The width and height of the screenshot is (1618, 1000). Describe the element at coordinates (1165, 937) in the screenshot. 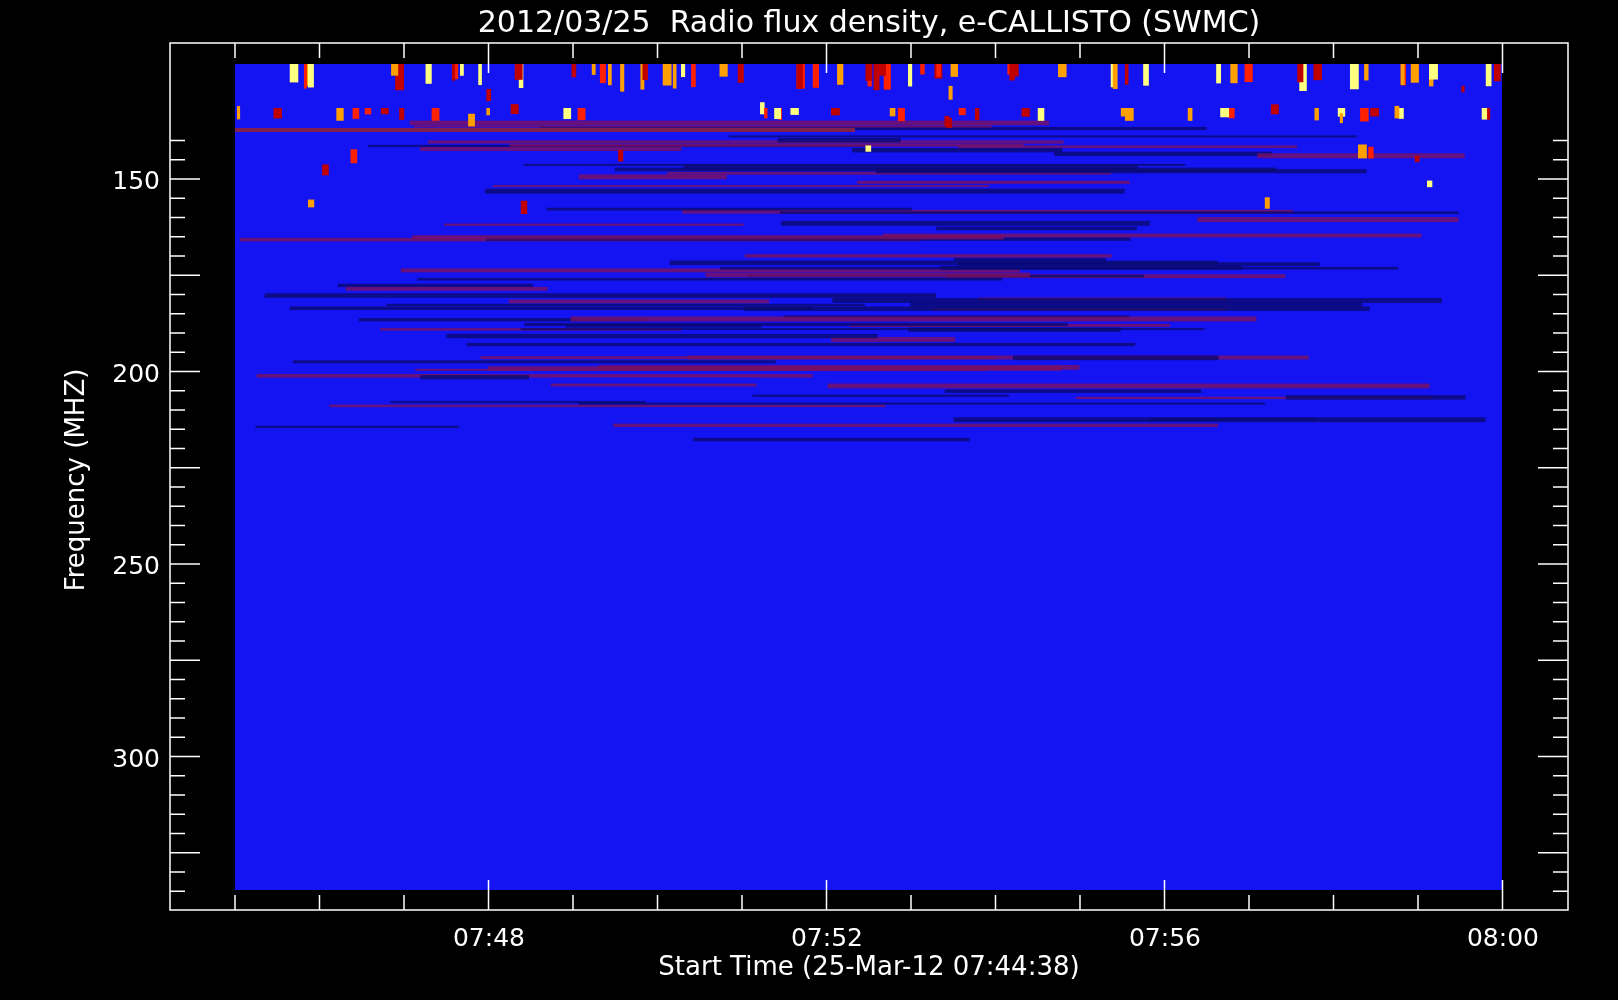

I see `x-tick-label: 07:56` at that location.